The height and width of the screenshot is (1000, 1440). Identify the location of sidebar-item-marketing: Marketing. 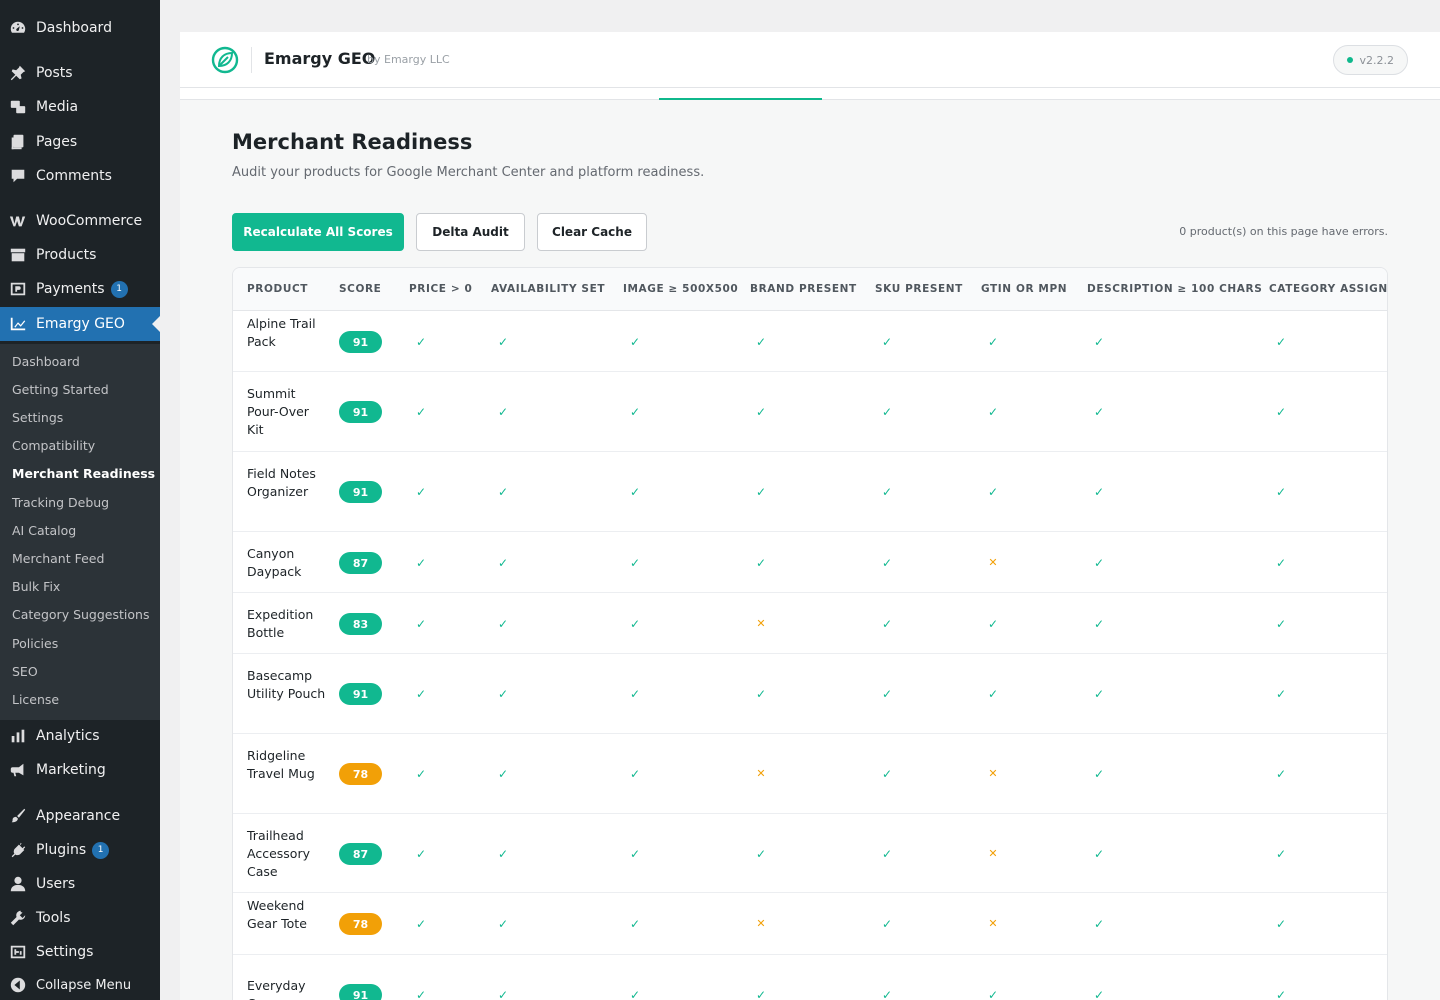
(80, 770).